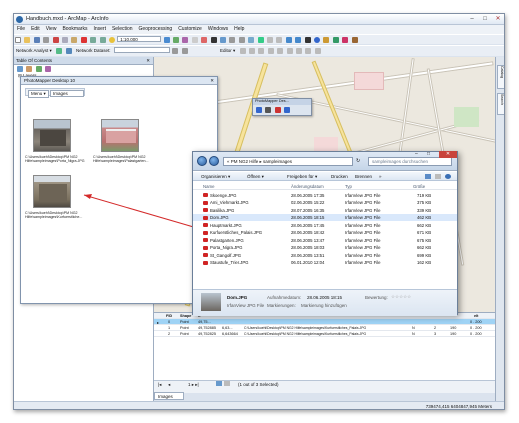 Image resolution: width=519 pixels, height=423 pixels. I want to click on file-name: Dom.JPG, so click(216, 217).